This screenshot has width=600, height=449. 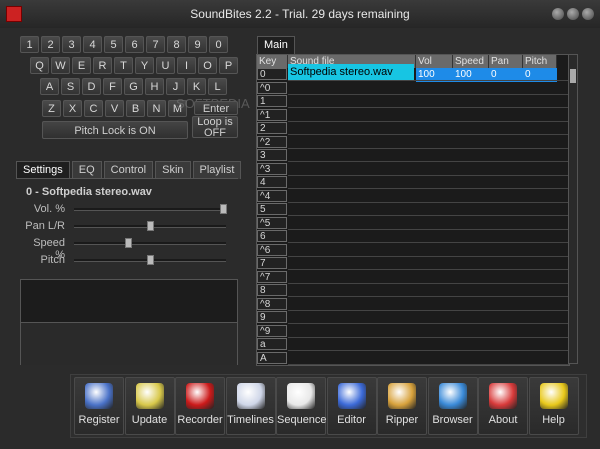 I want to click on key-9: 9, so click(x=197, y=44).